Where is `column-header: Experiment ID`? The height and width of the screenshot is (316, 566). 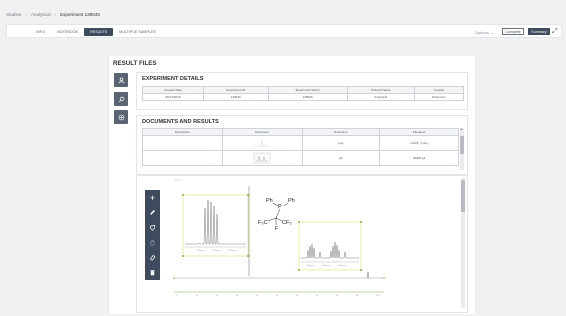
column-header: Experiment ID is located at coordinates (236, 90).